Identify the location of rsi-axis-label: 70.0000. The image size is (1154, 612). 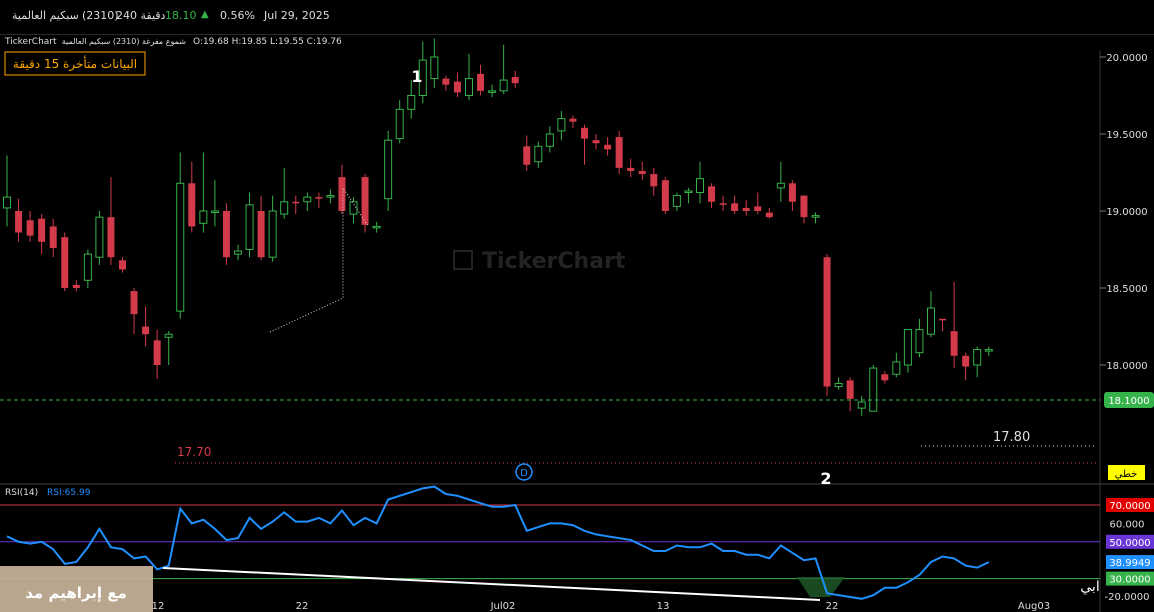
(1129, 506).